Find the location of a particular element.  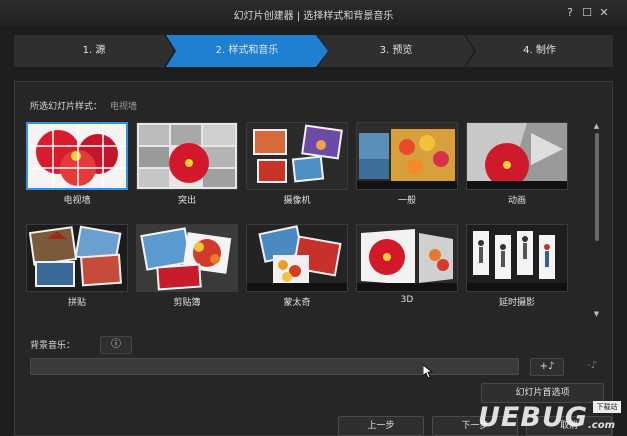

style-caption: 突出 is located at coordinates (186, 201).